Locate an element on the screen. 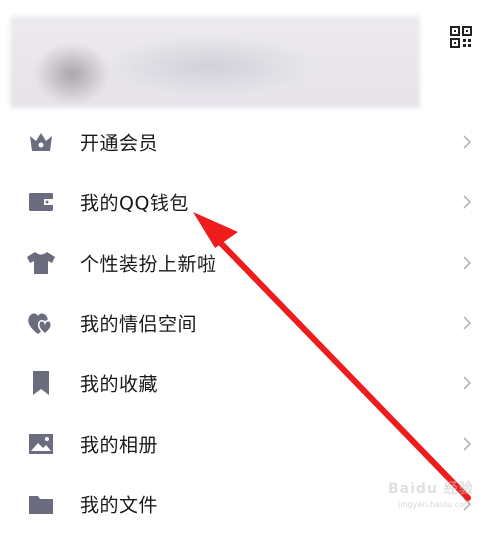 The width and height of the screenshot is (500, 534). watermark-logo: Baidu 经验 is located at coordinates (431, 489).